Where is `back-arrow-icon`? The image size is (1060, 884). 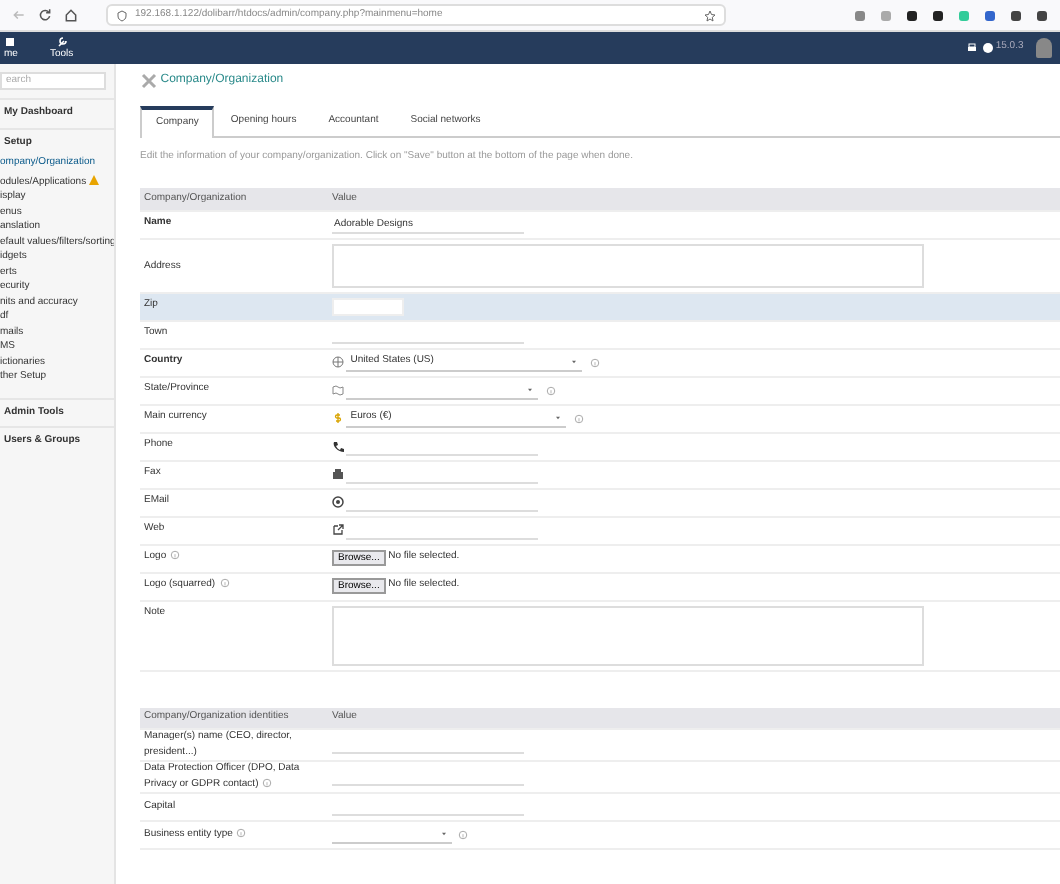 back-arrow-icon is located at coordinates (19, 15).